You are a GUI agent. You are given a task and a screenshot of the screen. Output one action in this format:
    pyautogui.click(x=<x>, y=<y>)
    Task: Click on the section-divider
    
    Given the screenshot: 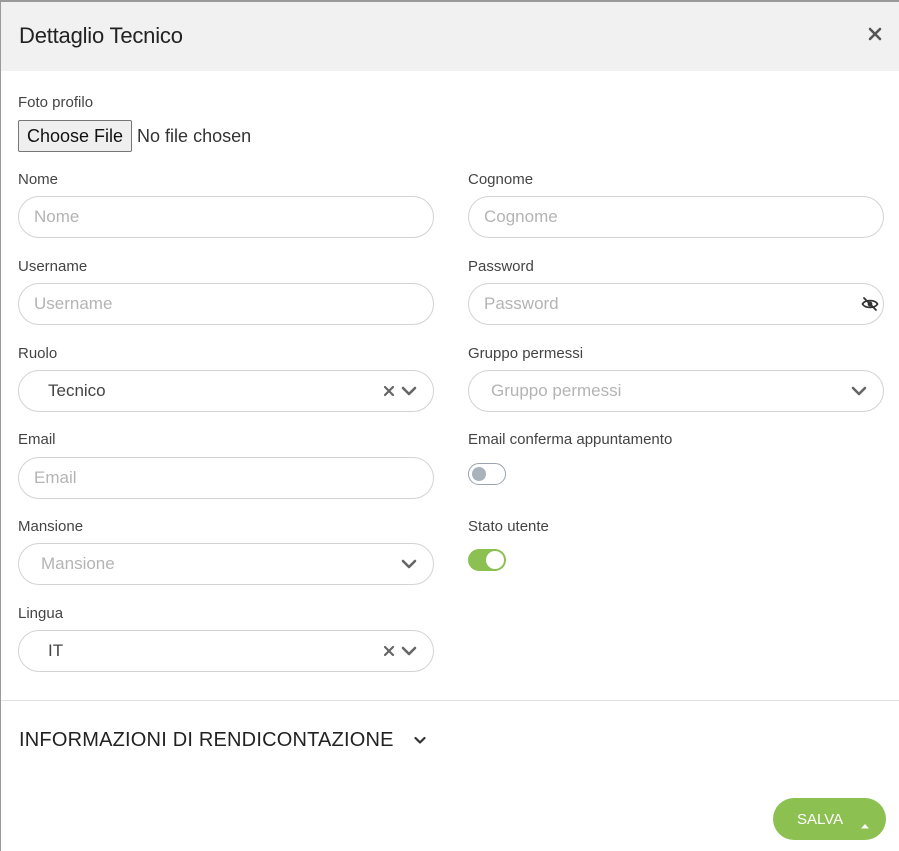 What is the action you would take?
    pyautogui.click(x=450, y=700)
    